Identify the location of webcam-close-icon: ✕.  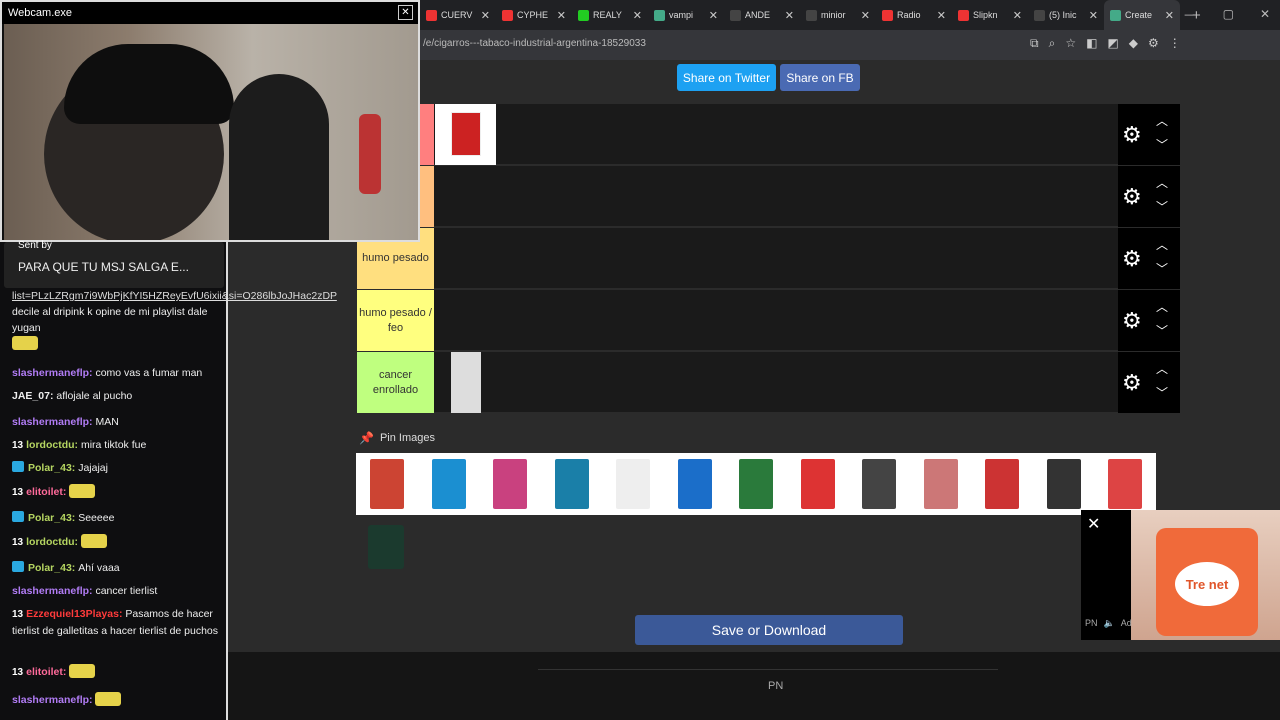
(405, 12).